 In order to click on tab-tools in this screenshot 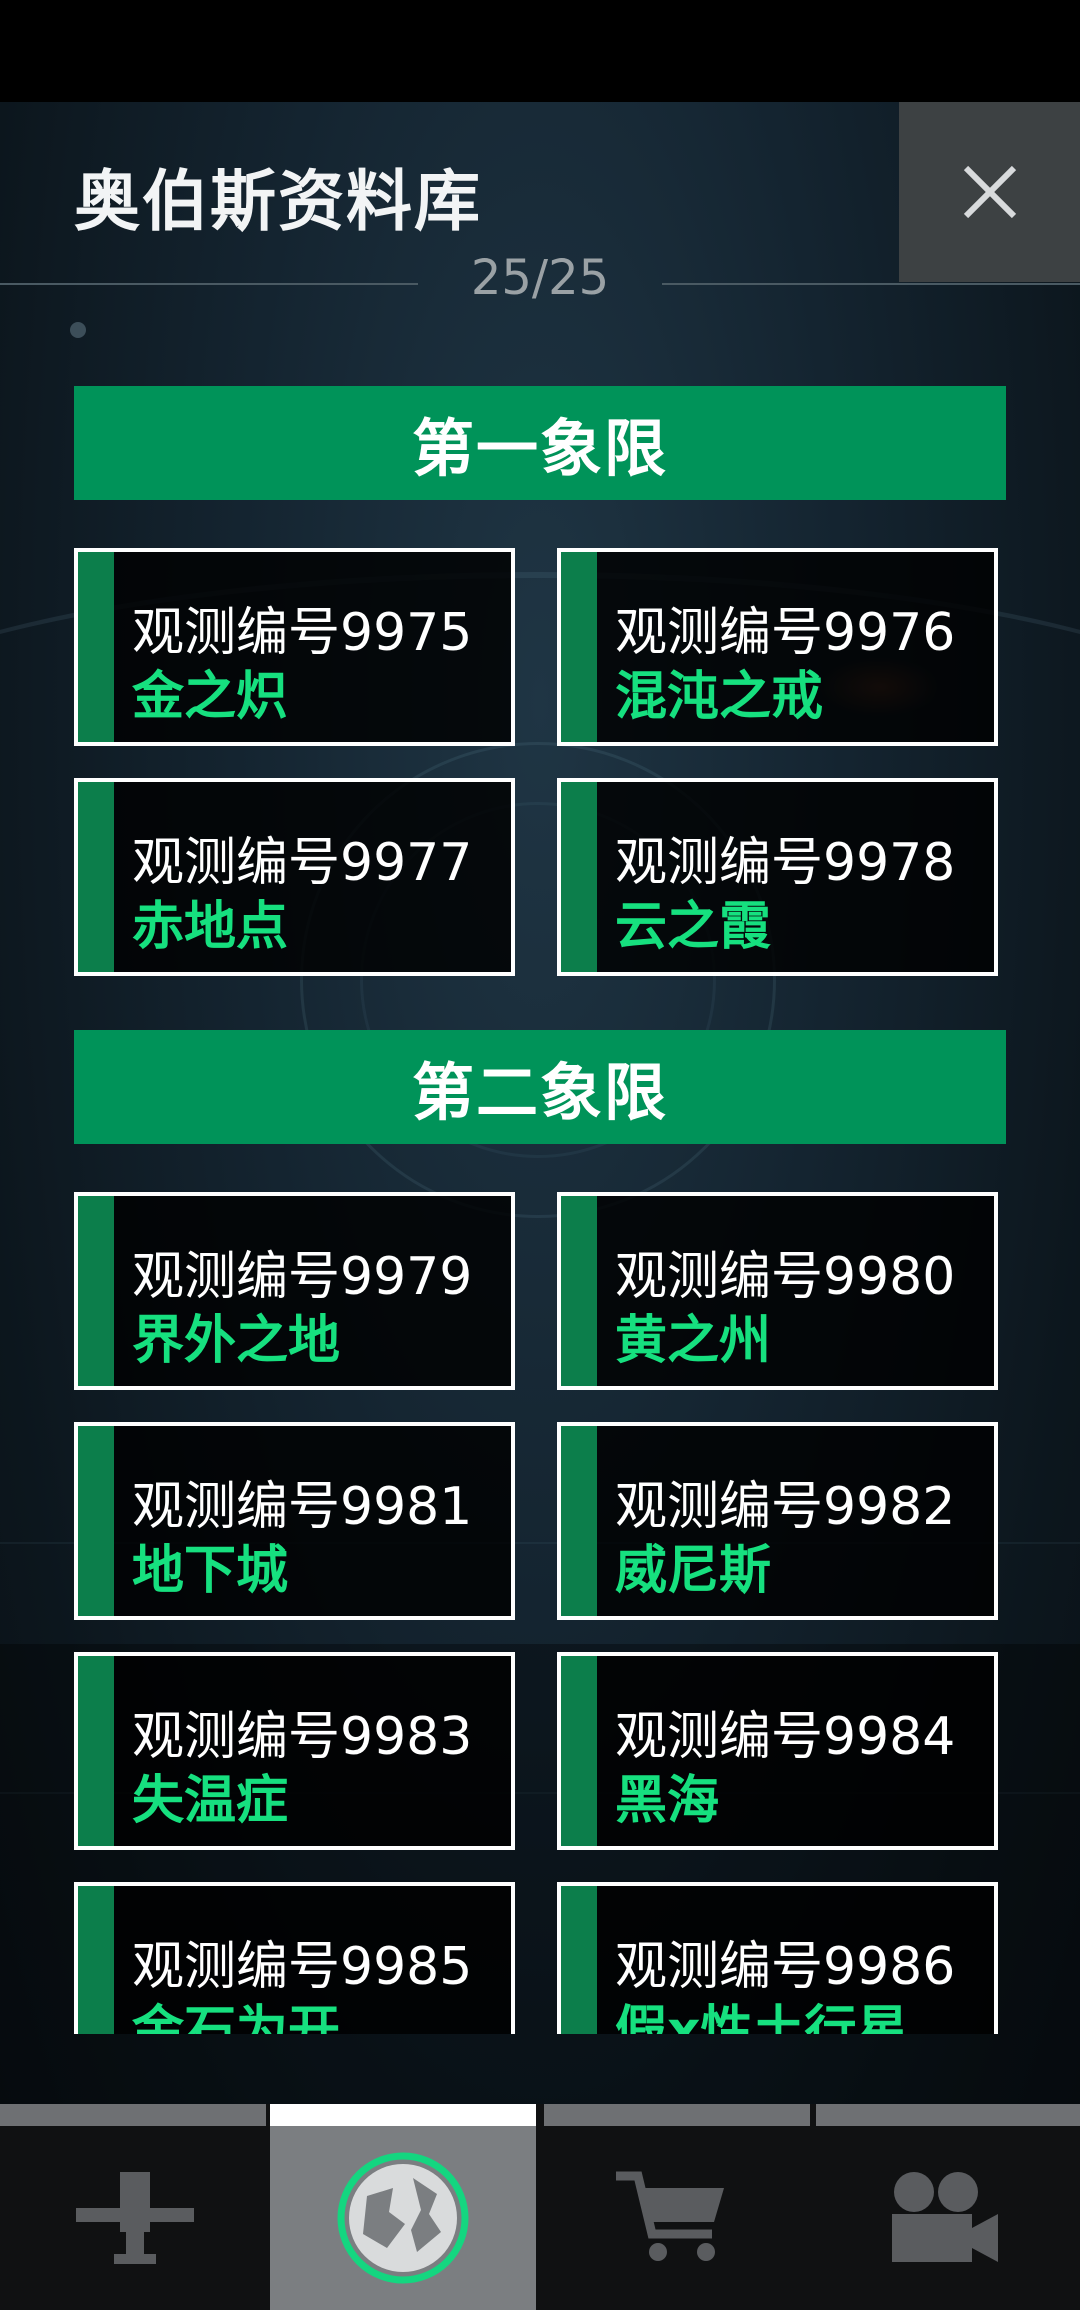, I will do `click(135, 2218)`.